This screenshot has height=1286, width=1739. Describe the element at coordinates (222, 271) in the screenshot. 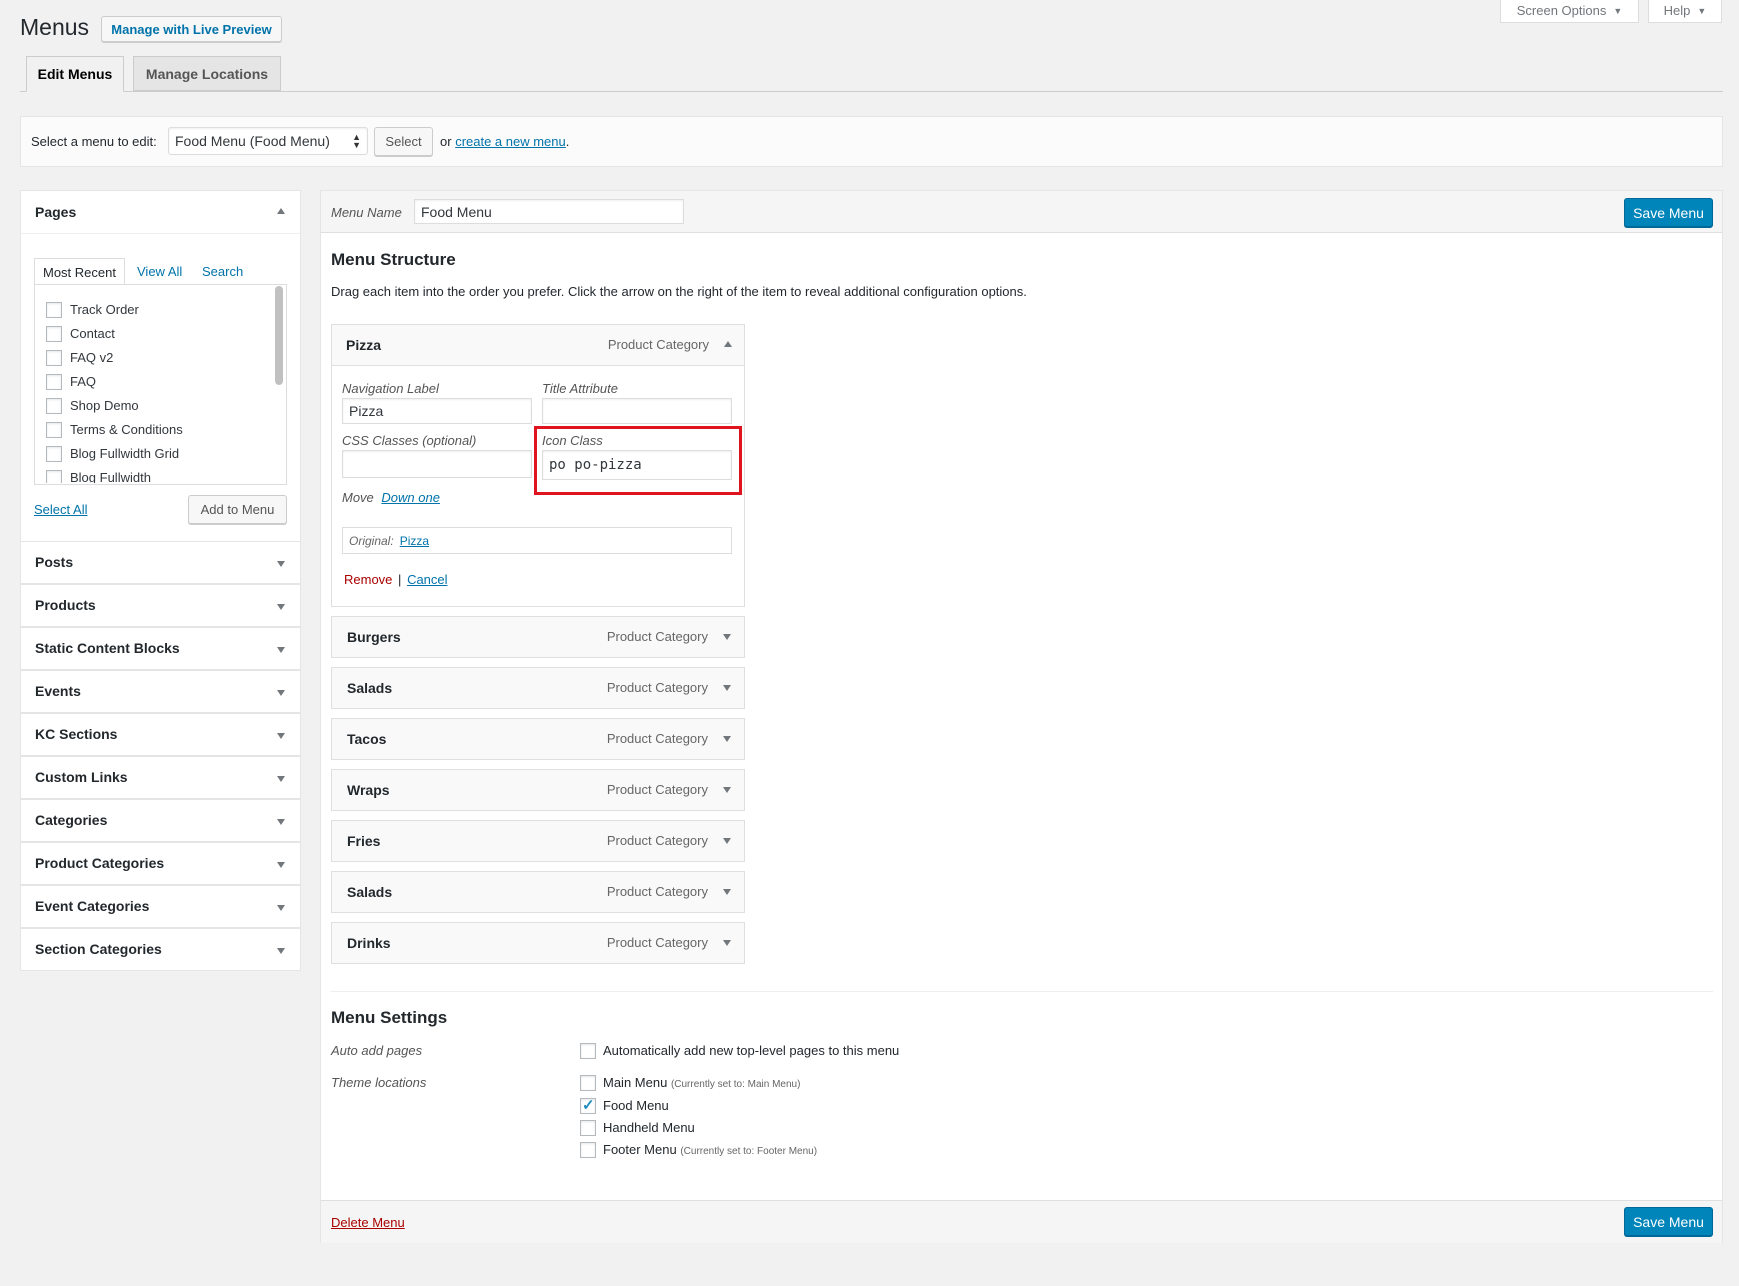

I see `pages-tab-search: Search` at that location.